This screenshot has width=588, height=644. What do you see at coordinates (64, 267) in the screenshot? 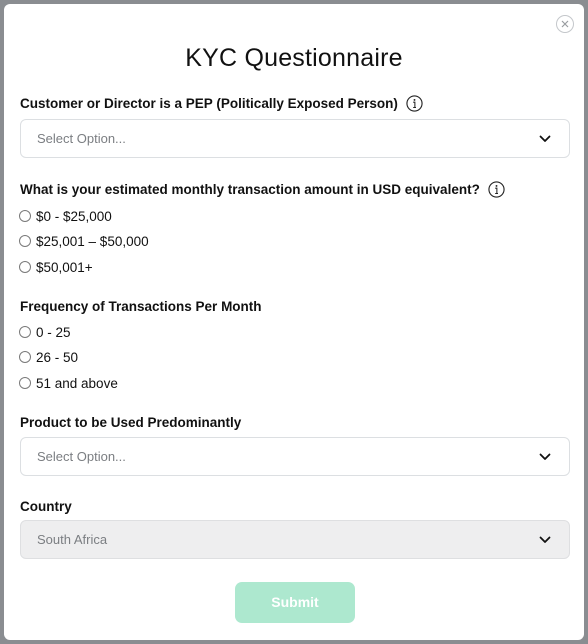
I see `radio-label: $50,001+` at bounding box center [64, 267].